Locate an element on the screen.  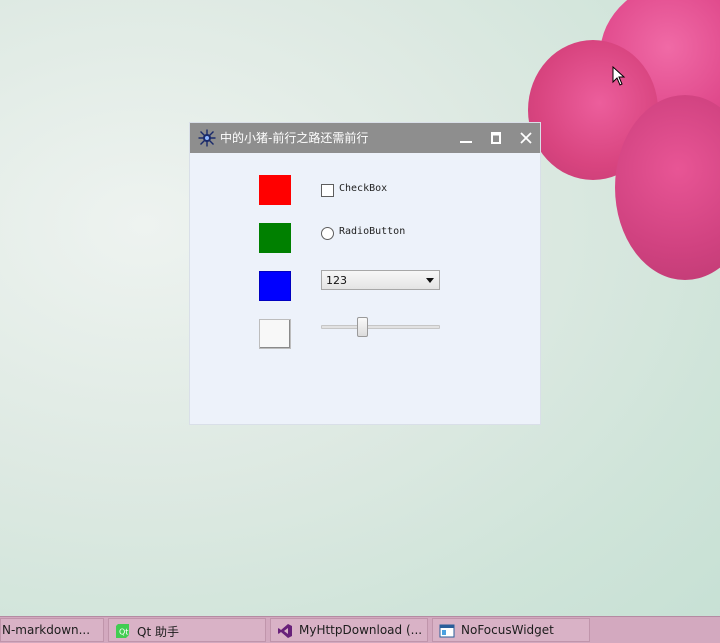
window-app-icon is located at coordinates (447, 631).